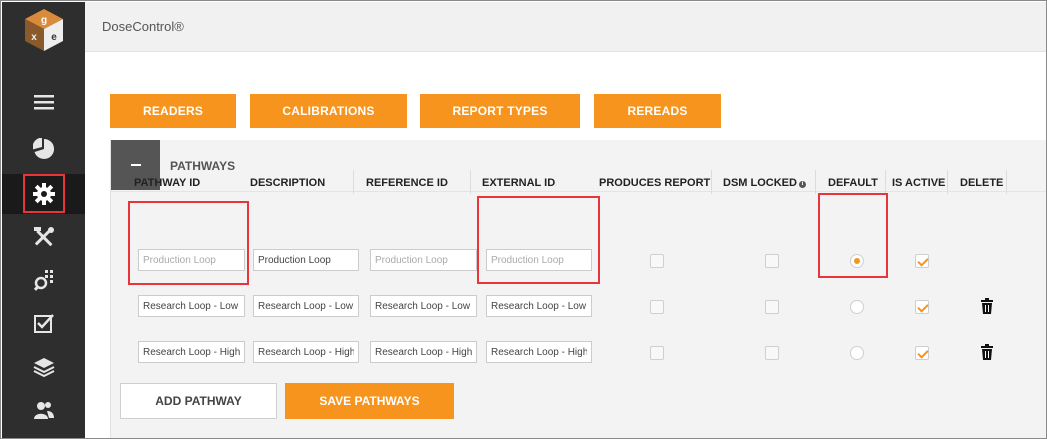  I want to click on dsm-locked-label: DSM LOCKED, so click(760, 183).